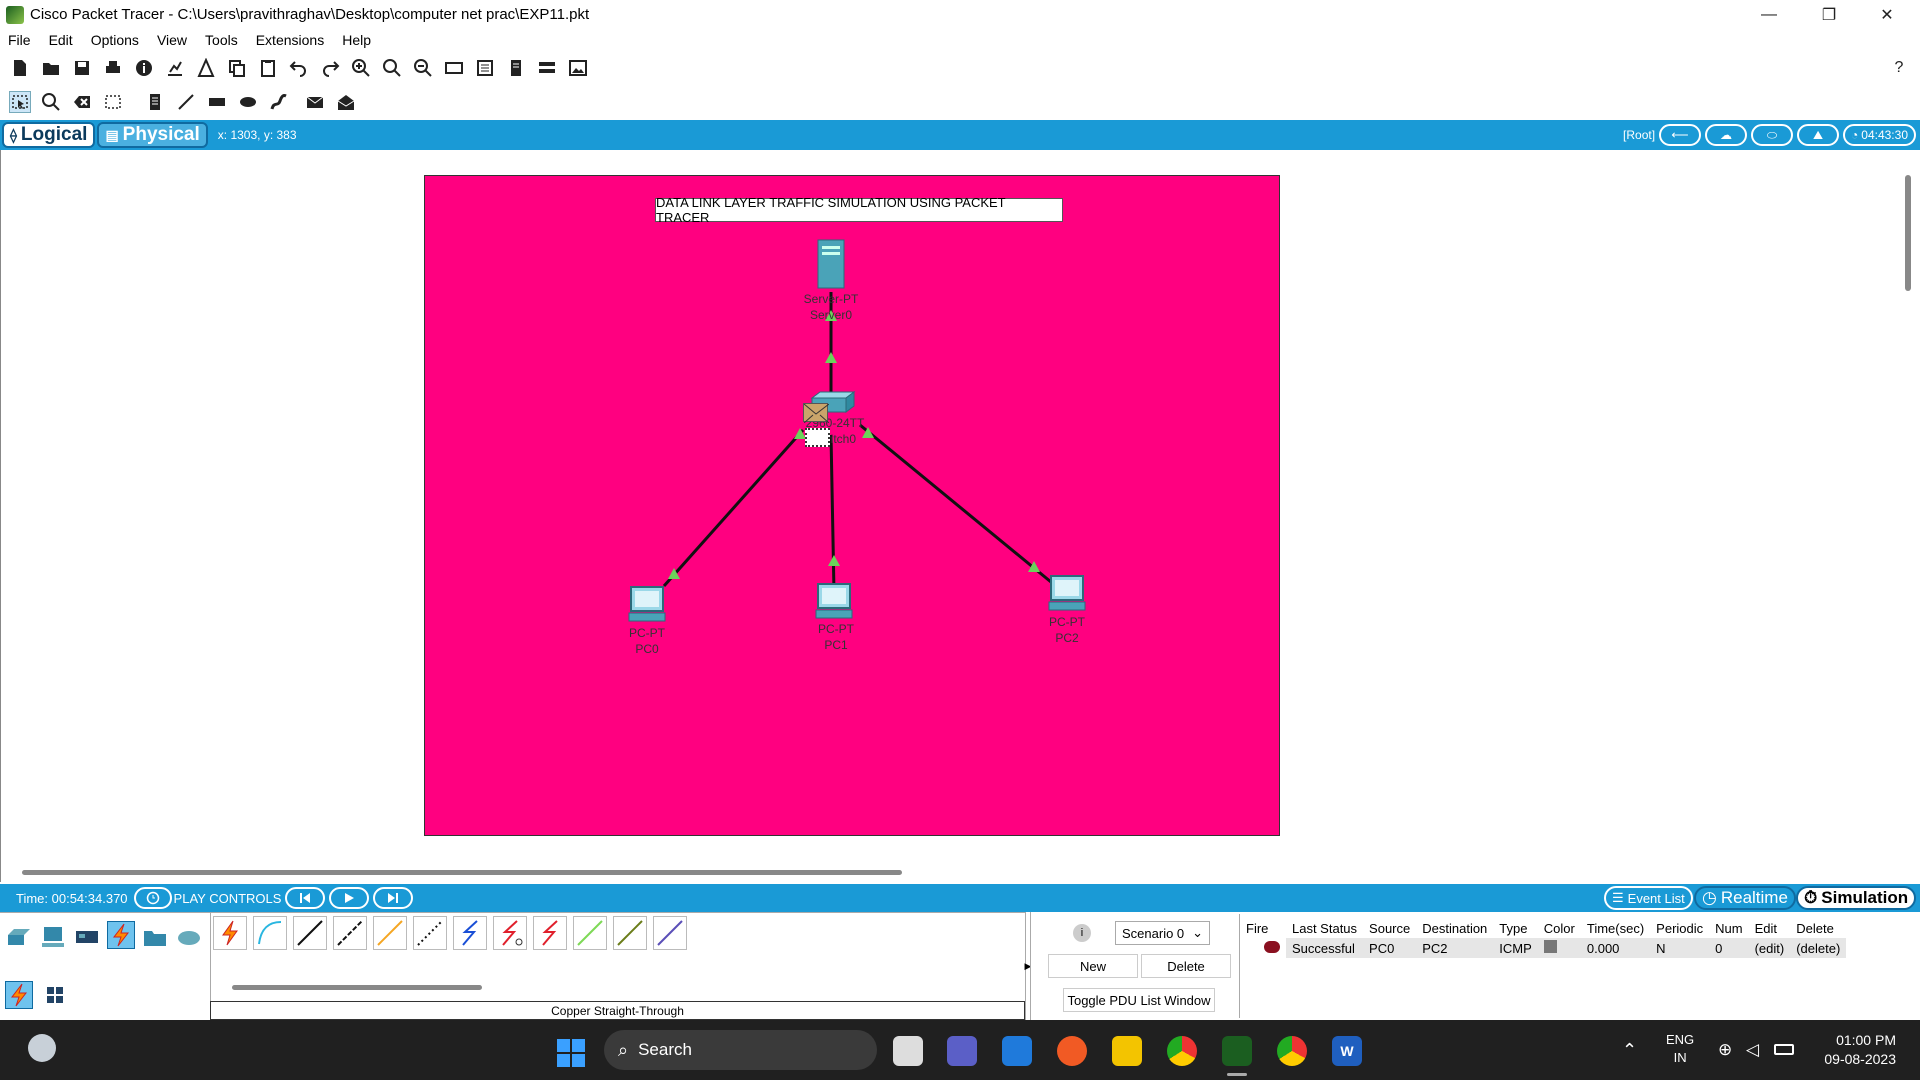  What do you see at coordinates (305, 898) in the screenshot?
I see `step-back-button` at bounding box center [305, 898].